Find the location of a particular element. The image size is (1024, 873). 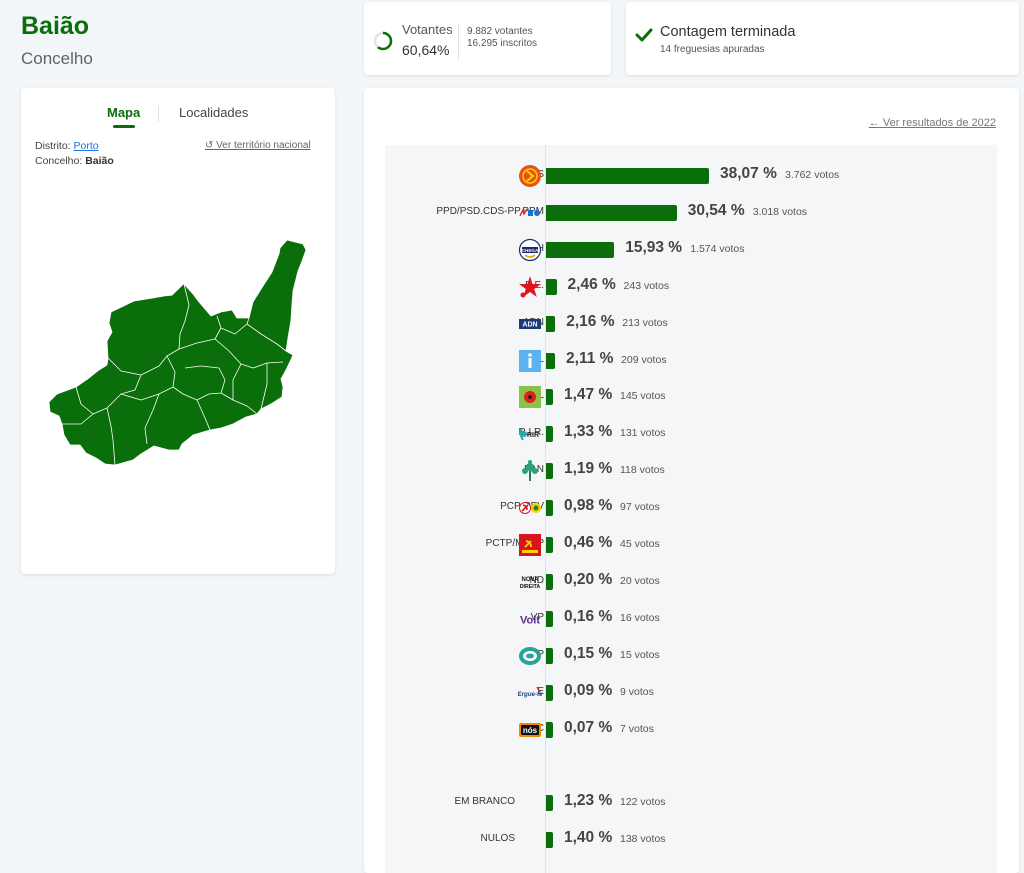

counting-title: Contagem terminada is located at coordinates (728, 32).